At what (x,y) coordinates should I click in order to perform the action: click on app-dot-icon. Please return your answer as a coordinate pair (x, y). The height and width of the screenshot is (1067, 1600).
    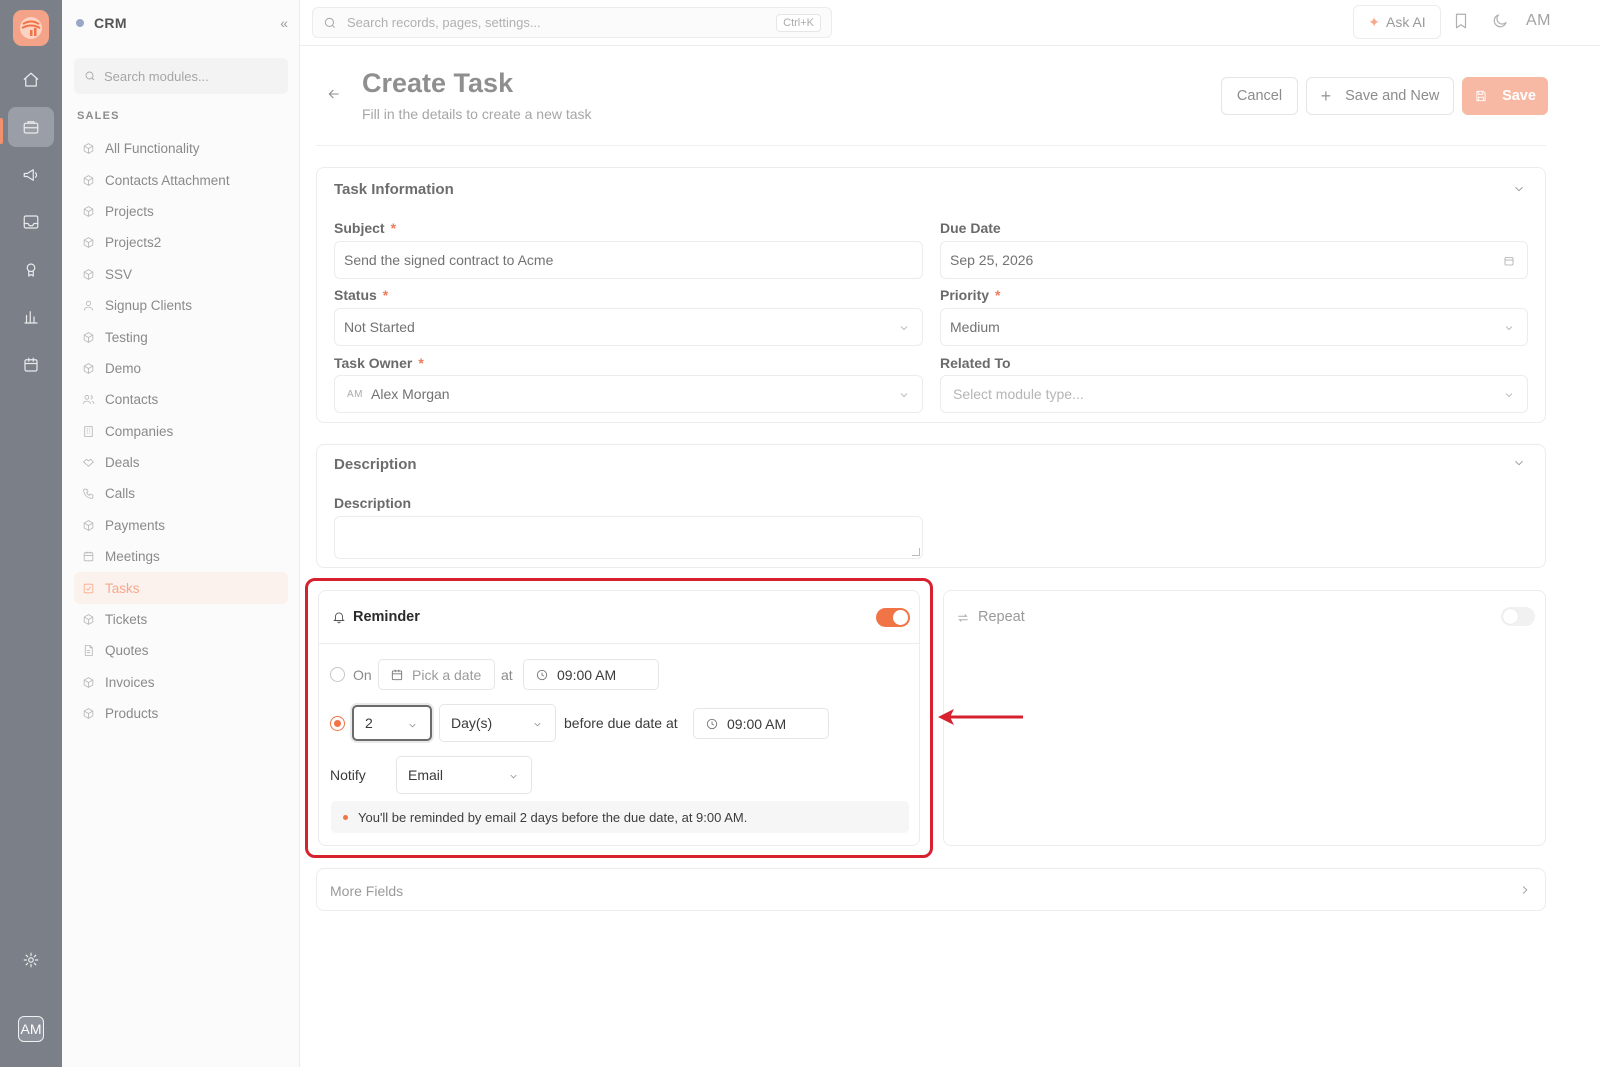
    Looking at the image, I should click on (80, 23).